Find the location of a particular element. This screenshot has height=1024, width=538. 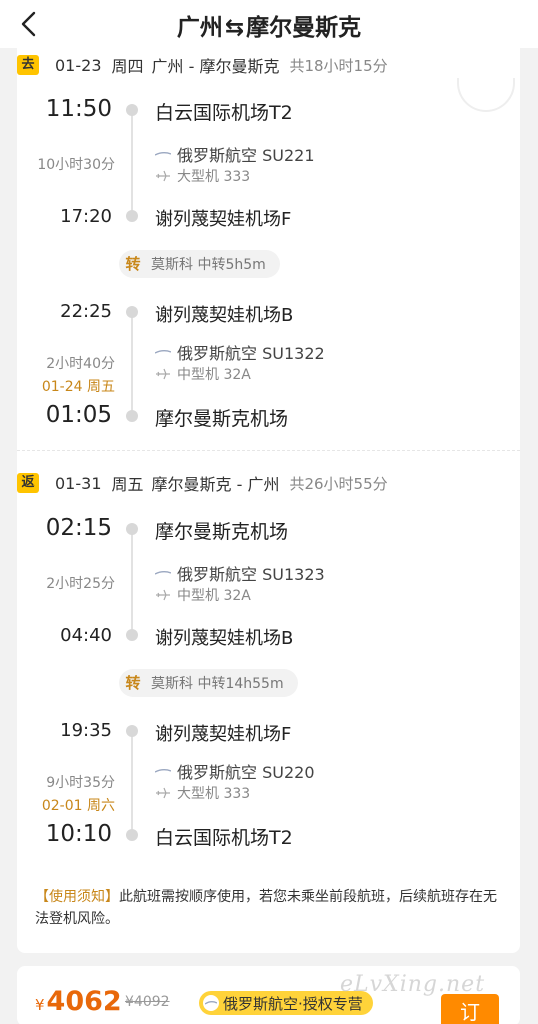

notice-title: 【使用须知】 is located at coordinates (77, 897).